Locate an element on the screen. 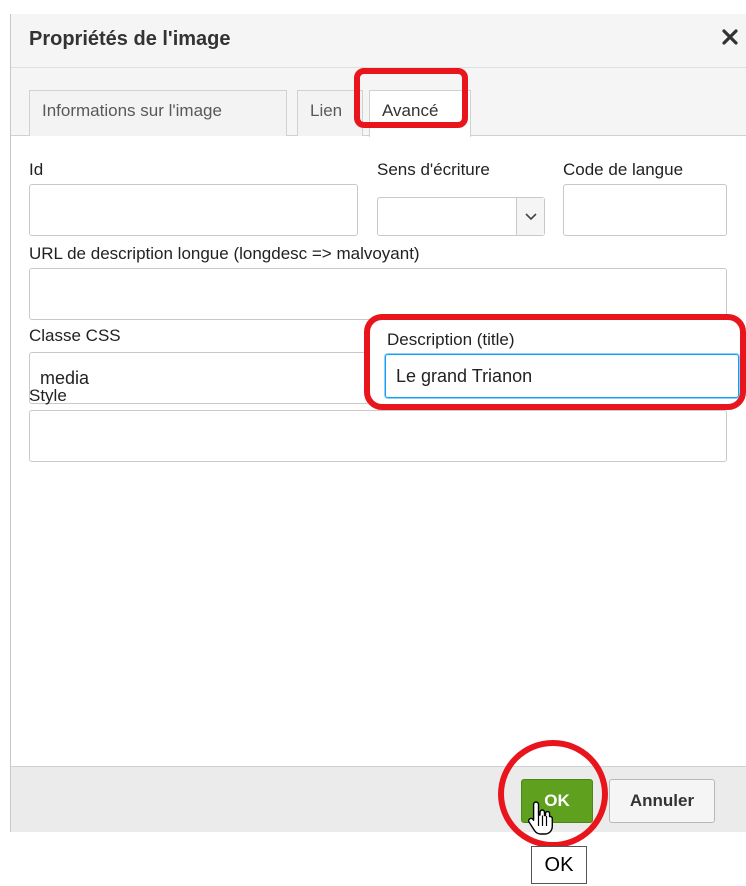  tab-strip: Informations sur l'image Lien Avancé is located at coordinates (378, 102).